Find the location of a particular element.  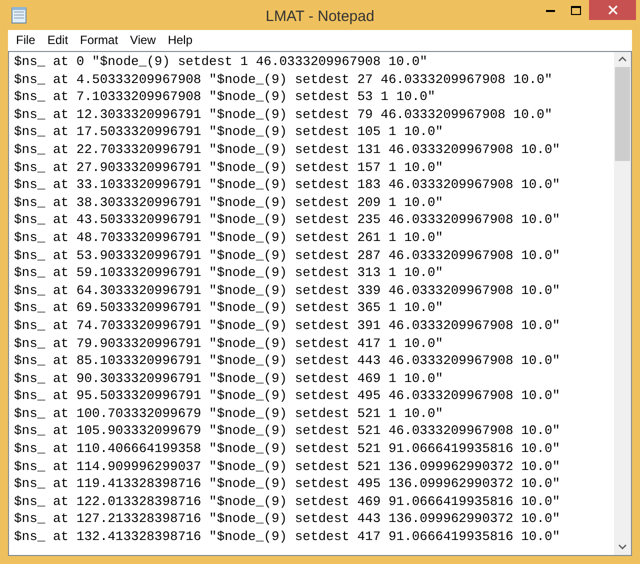

text-line: $ns_ at 105.903332099679 "$node_(9) setdest 521 46.0333209967908 10.0" is located at coordinates (287, 431).